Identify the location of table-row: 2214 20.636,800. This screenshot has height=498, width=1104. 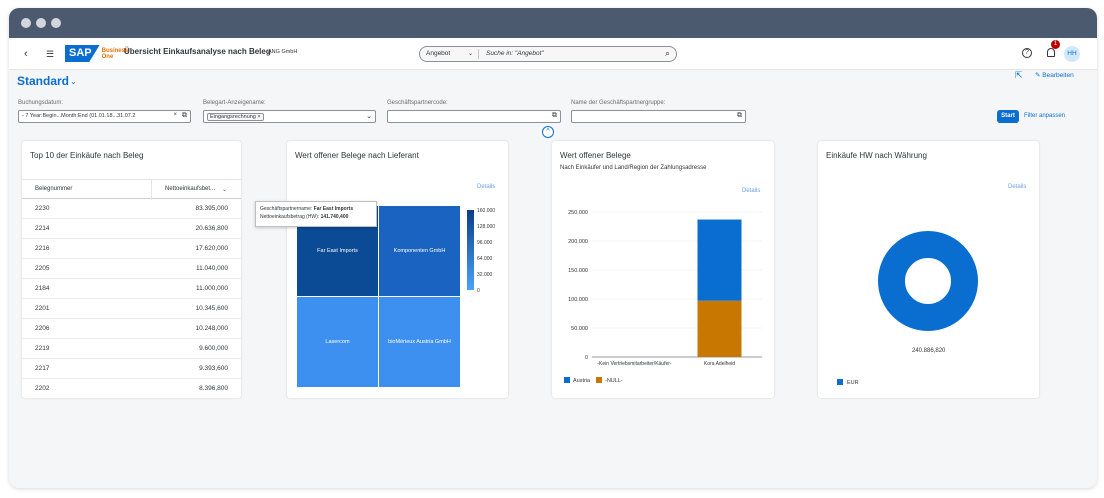
(131, 229).